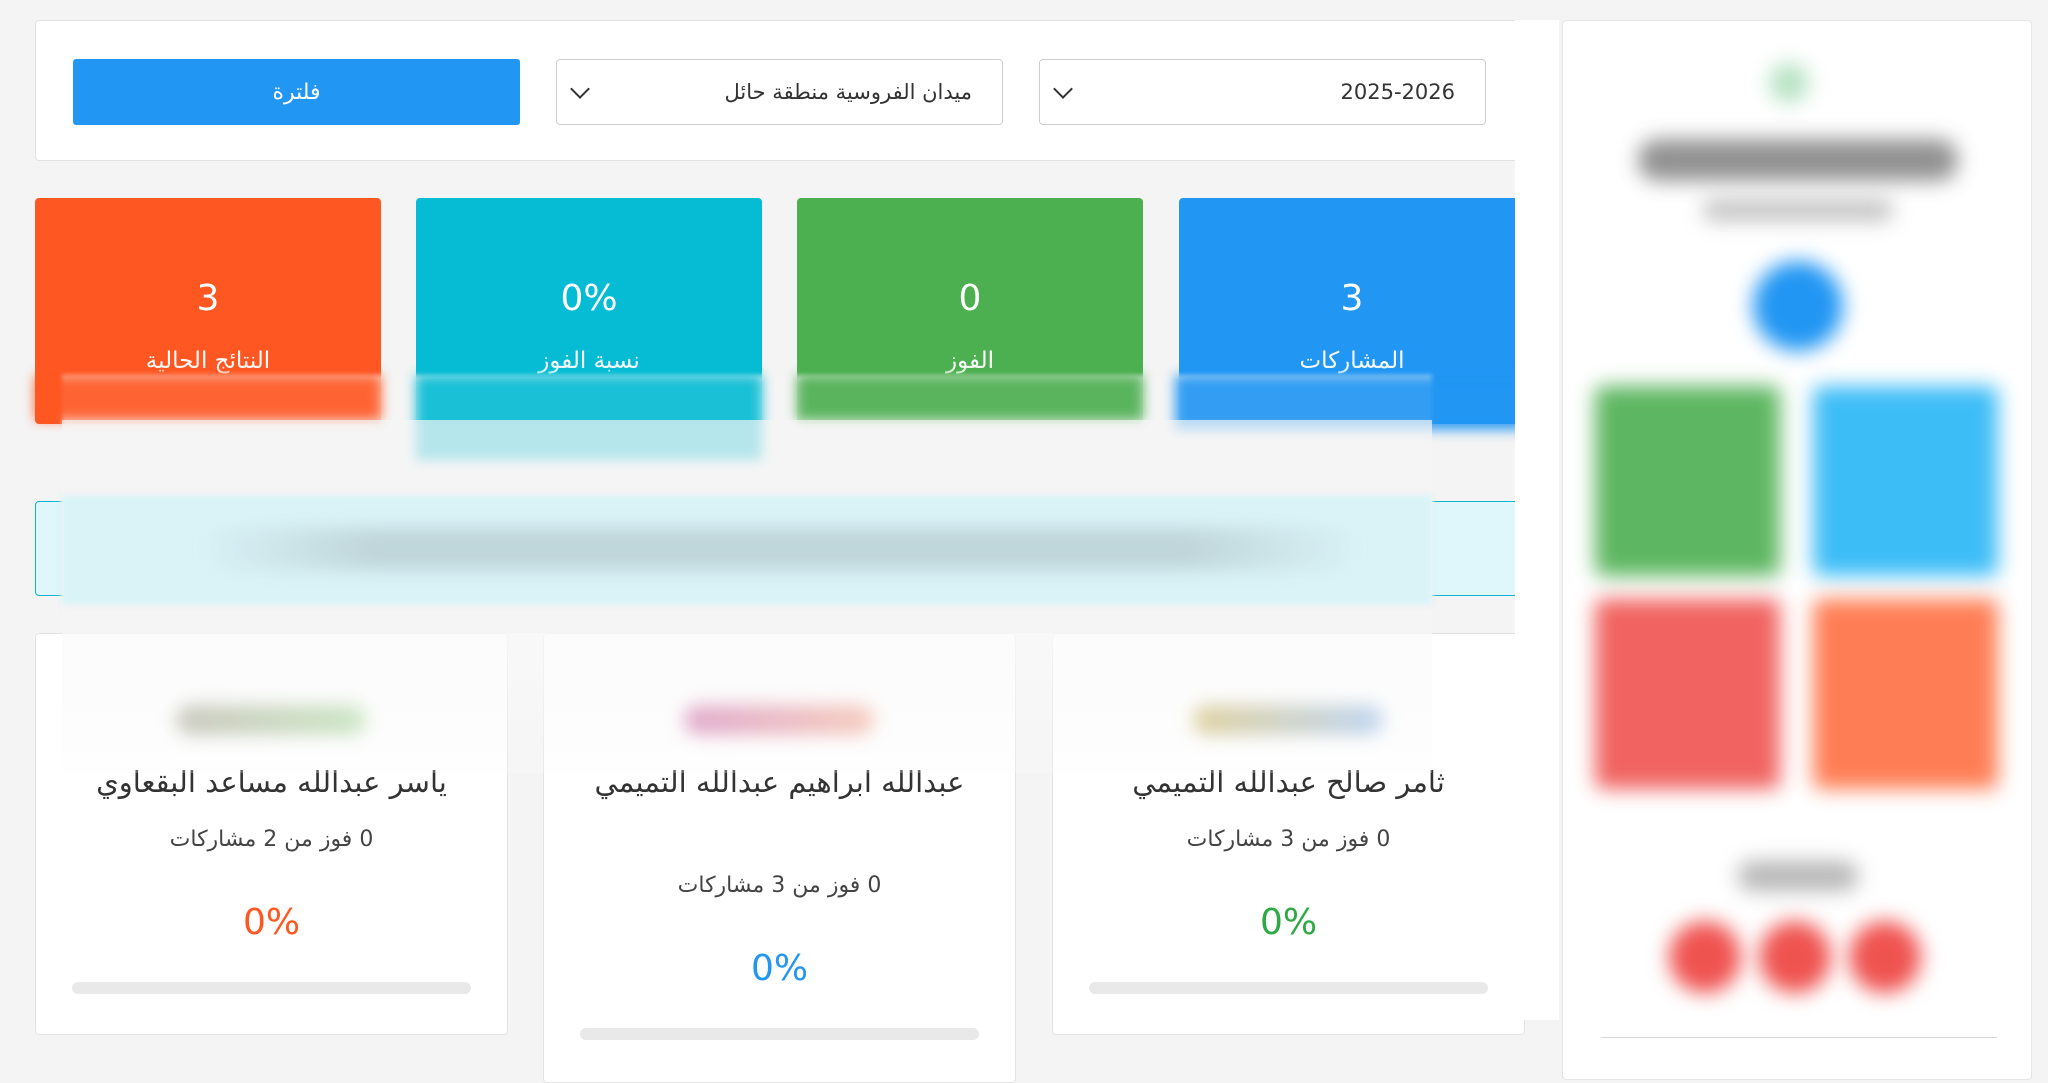  Describe the element at coordinates (1798, 306) in the screenshot. I see `avatar` at that location.